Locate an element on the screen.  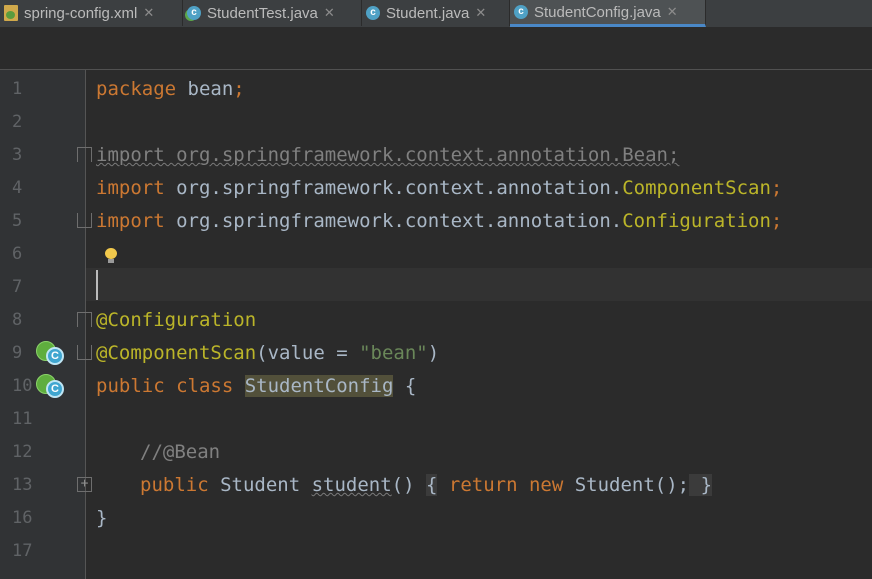
line-number: 11 is located at coordinates (22, 419).